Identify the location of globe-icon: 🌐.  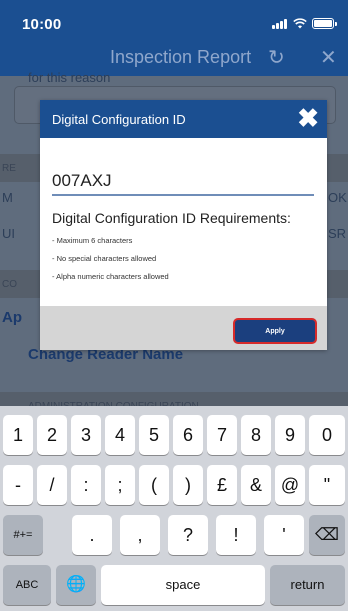
(76, 585).